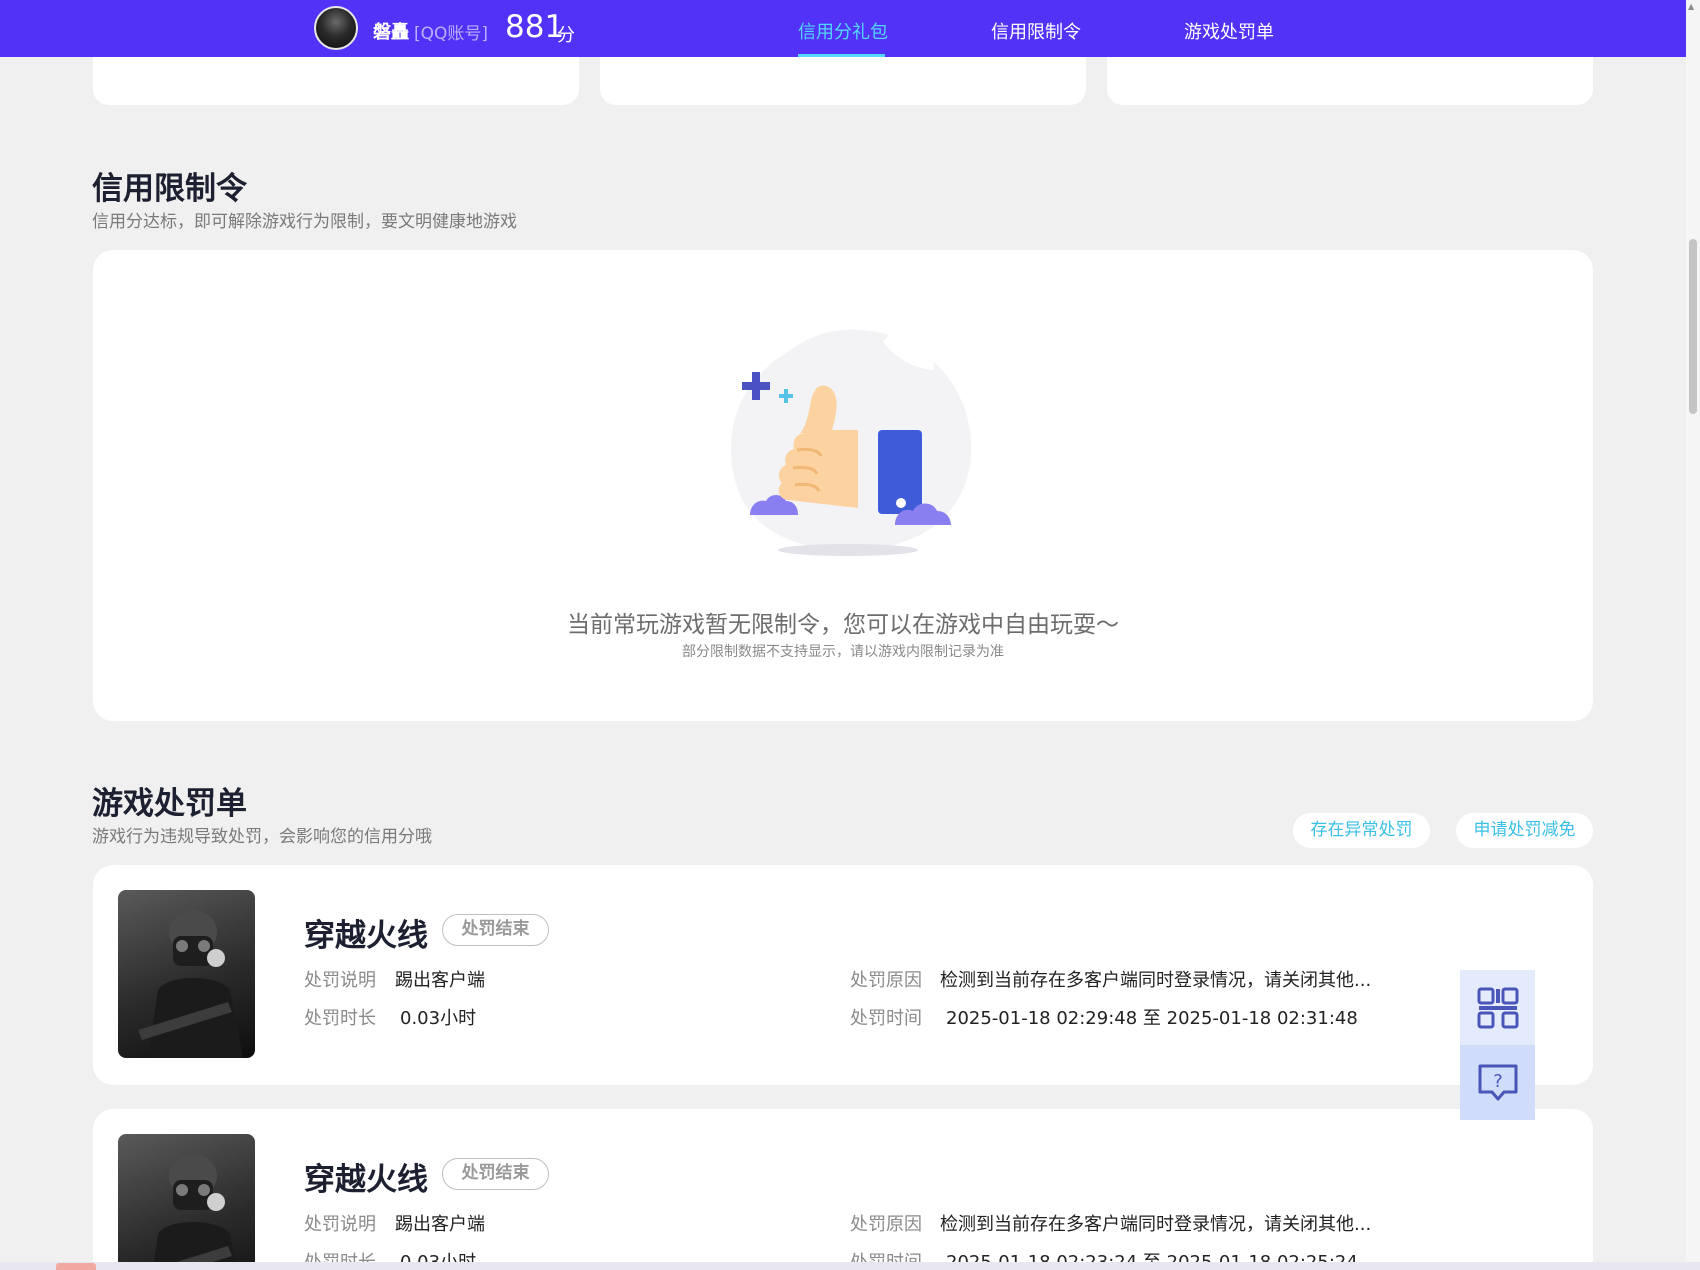  I want to click on active-tab-indicator, so click(841, 55).